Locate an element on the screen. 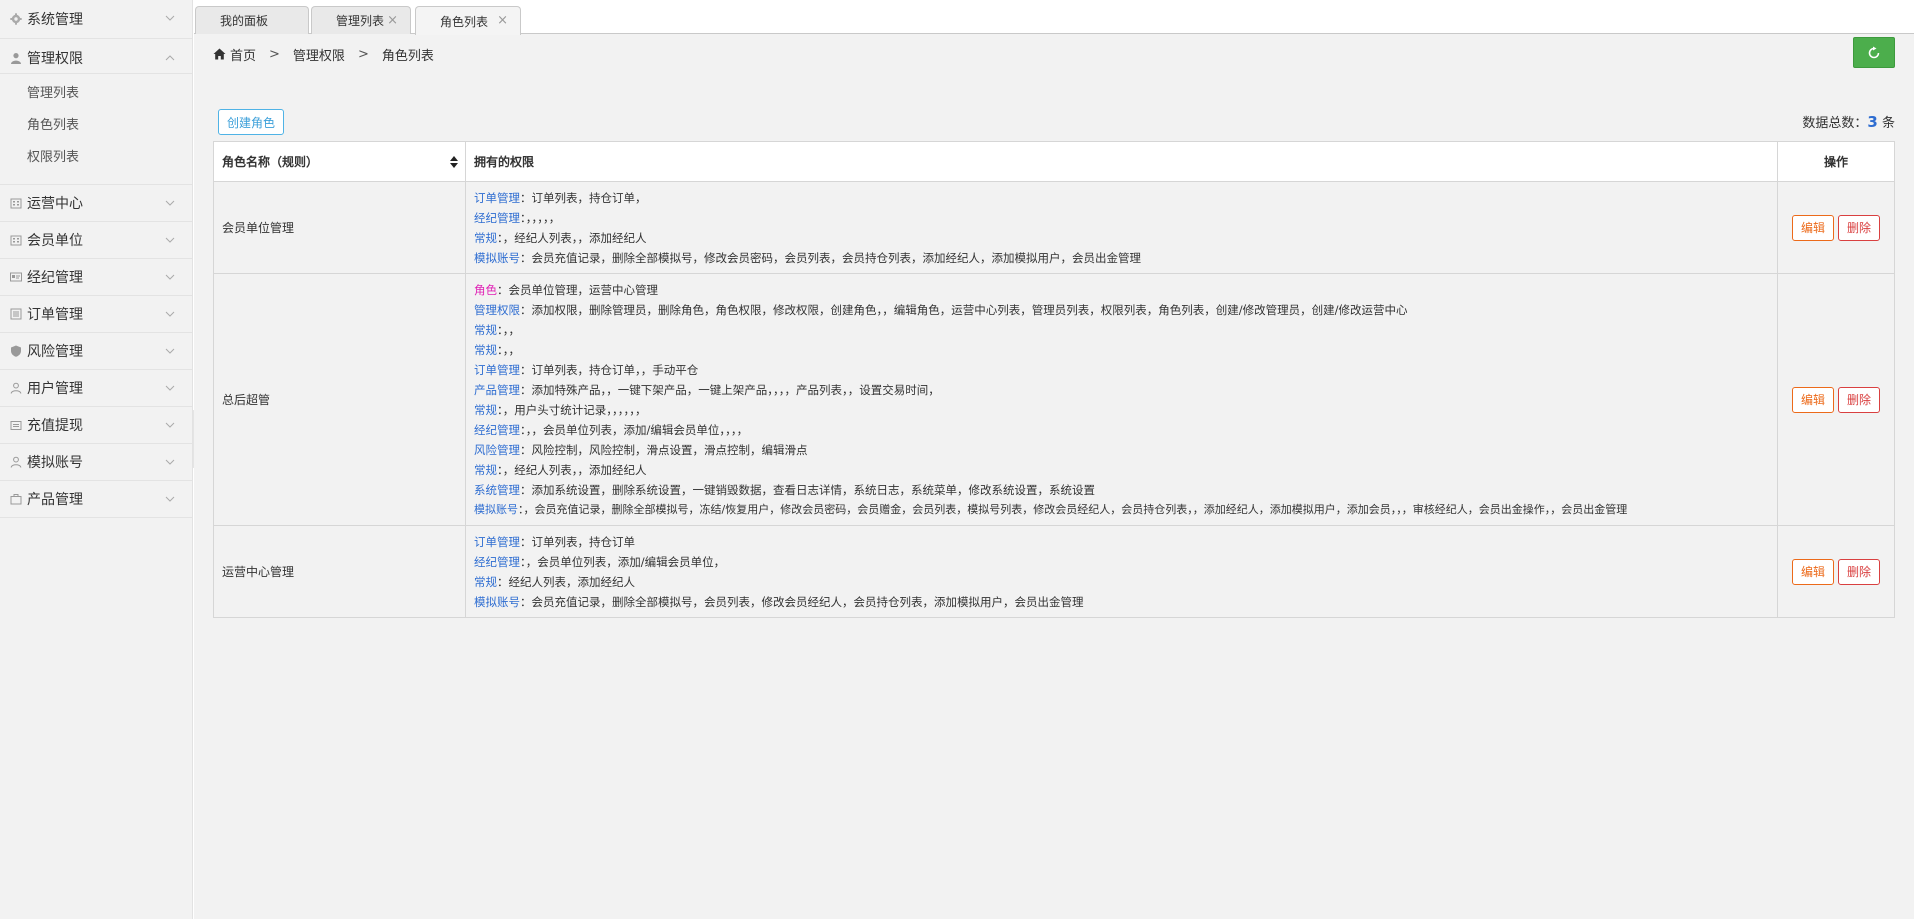 The width and height of the screenshot is (1914, 919). role-name: 运营中心管理 is located at coordinates (339, 571).